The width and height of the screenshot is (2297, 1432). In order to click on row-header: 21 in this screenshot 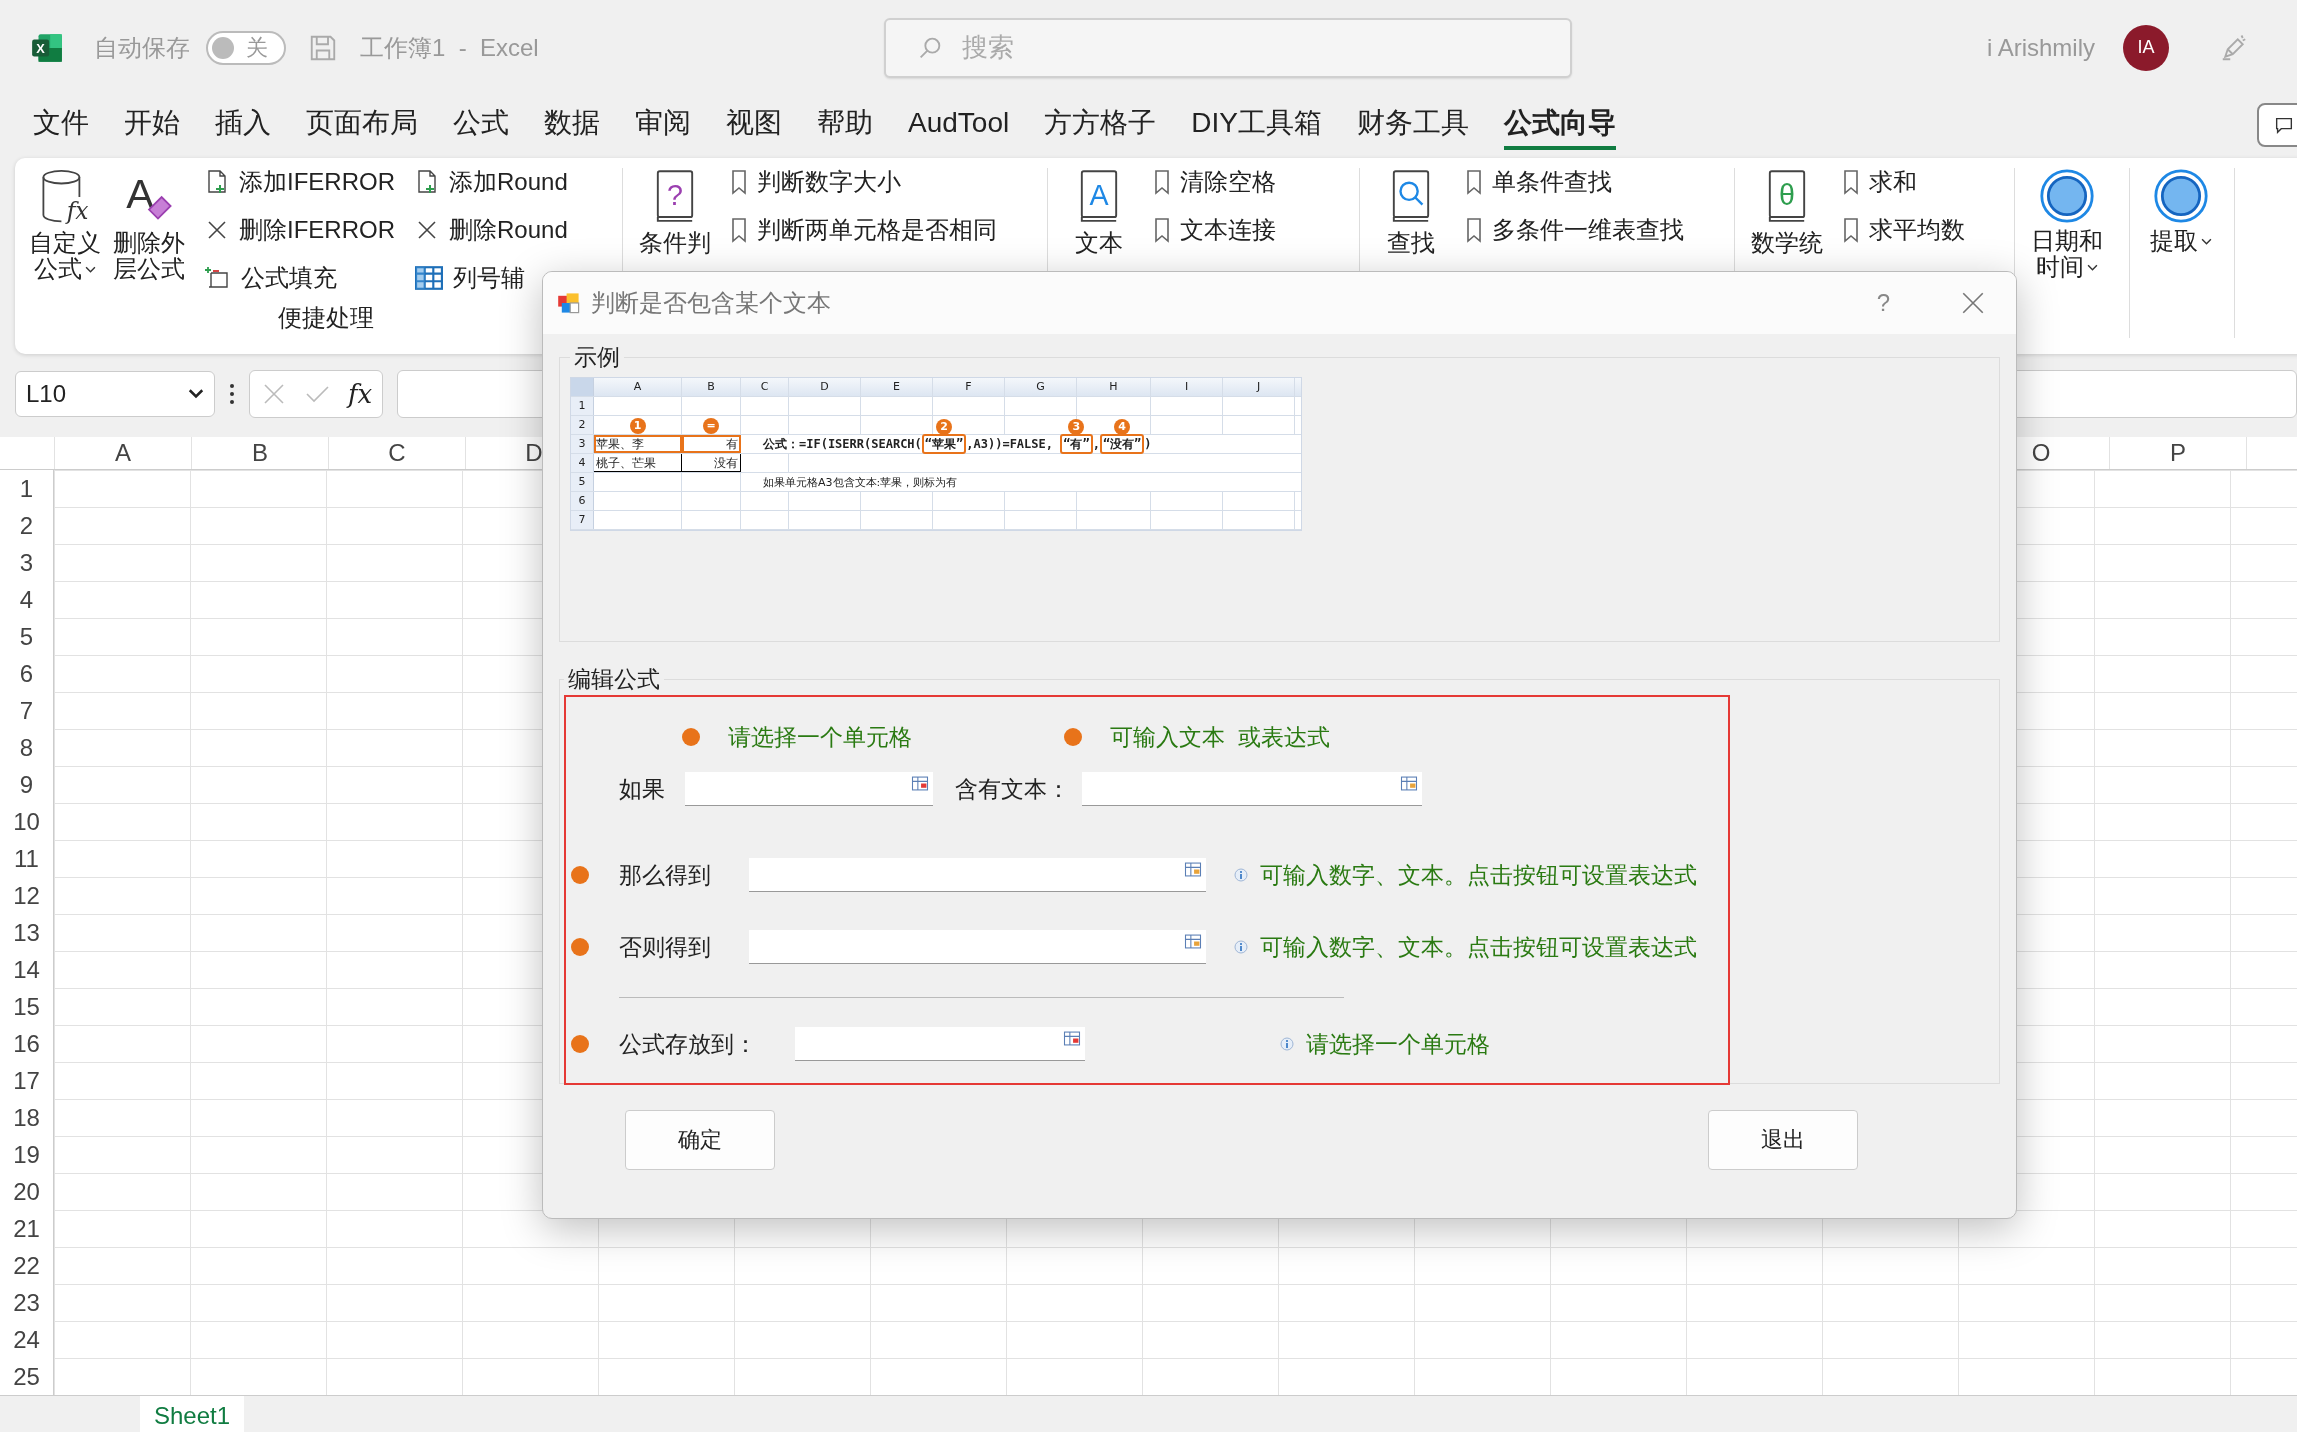, I will do `click(26, 1228)`.